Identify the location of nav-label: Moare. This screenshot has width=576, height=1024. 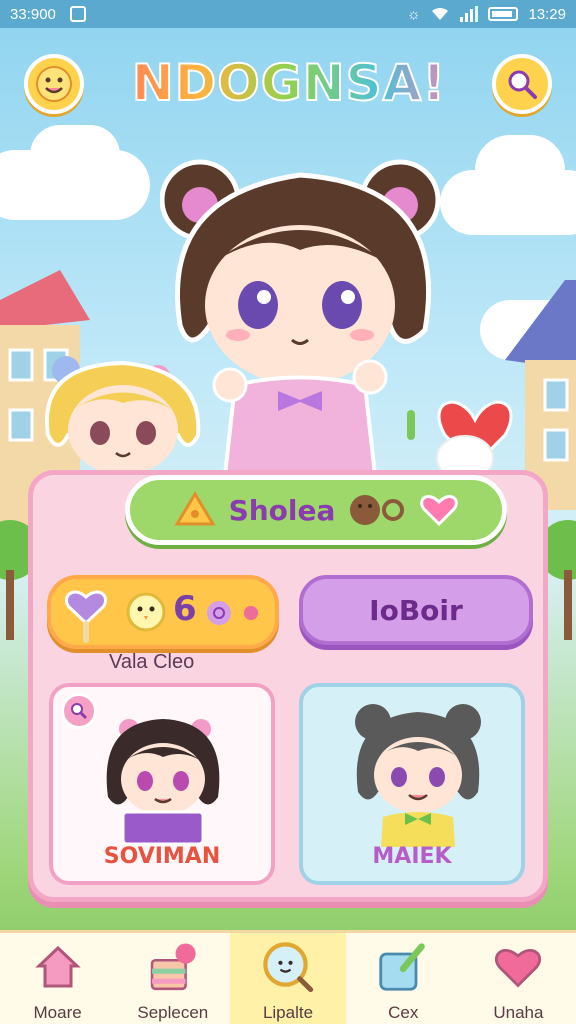
(57, 1012).